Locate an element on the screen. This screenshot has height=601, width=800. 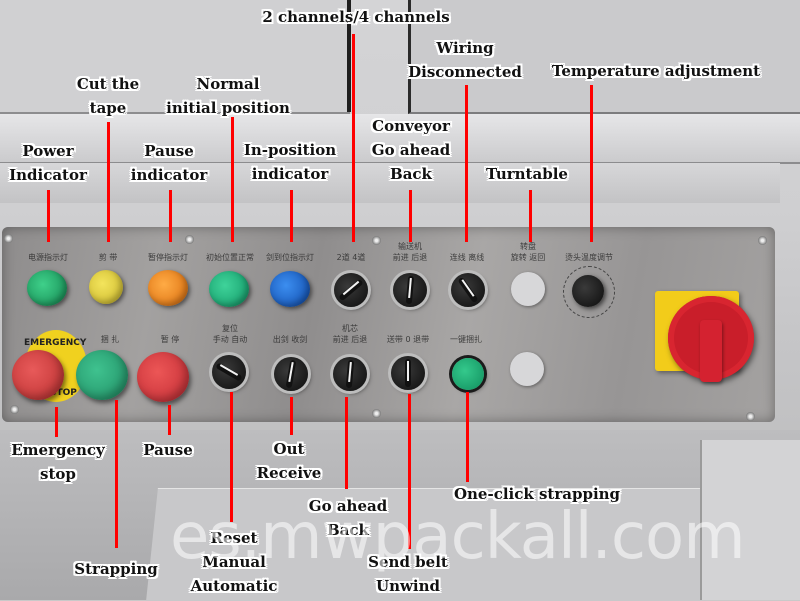
callout-out-receive: Out Receive is located at coordinates (289, 461).